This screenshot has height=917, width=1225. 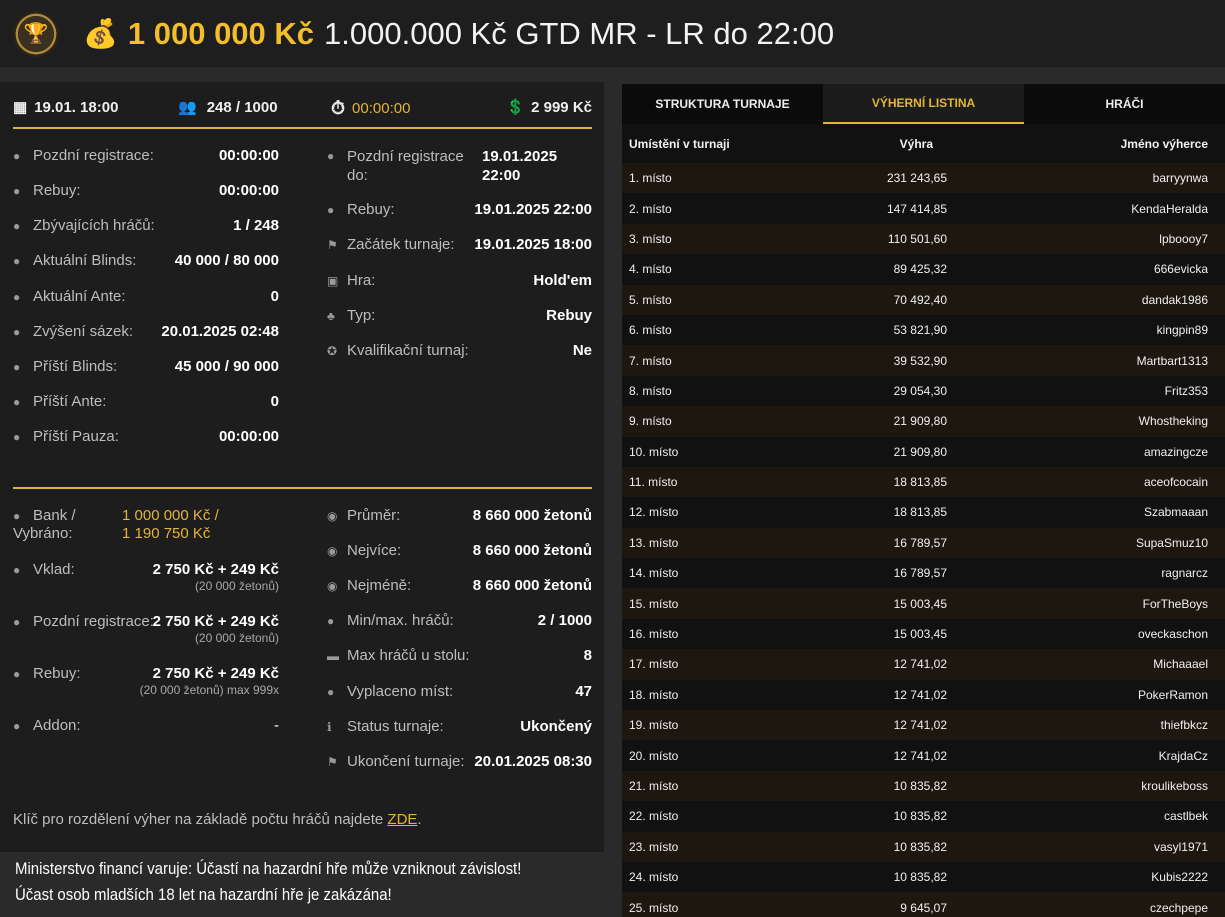 I want to click on casino-chip-logo-icon: 🏆, so click(x=36, y=33).